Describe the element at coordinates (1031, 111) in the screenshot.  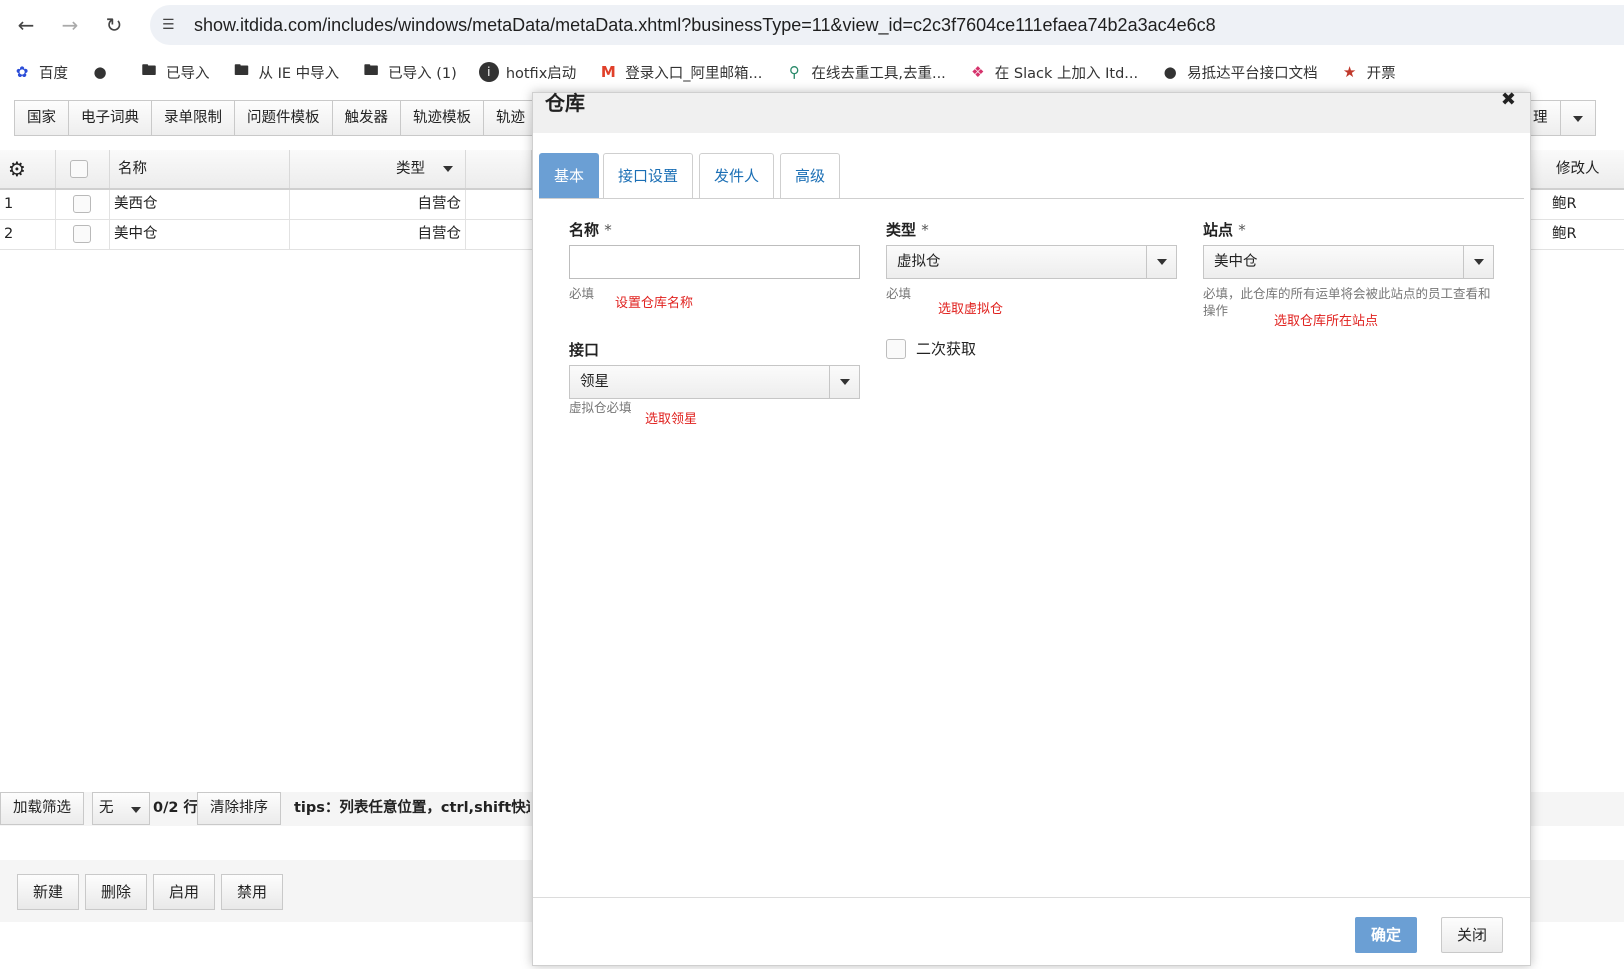
I see `dialog-header: 仓库 ✖` at that location.